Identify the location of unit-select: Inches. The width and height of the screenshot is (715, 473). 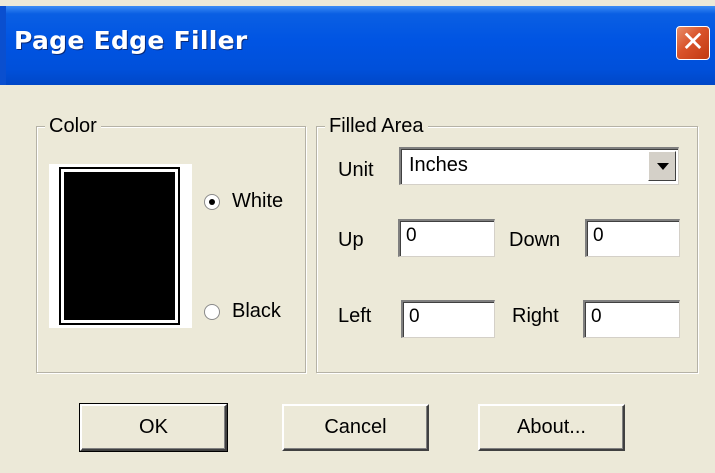
(539, 166).